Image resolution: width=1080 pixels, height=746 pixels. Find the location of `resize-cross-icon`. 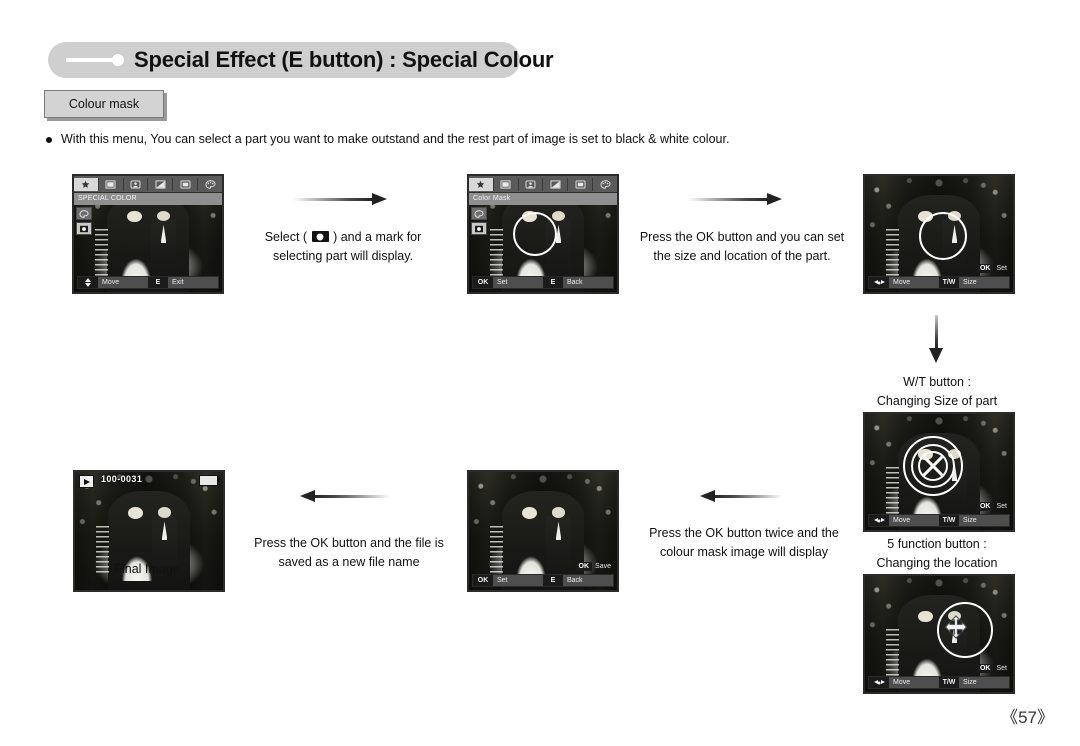

resize-cross-icon is located at coordinates (933, 466).